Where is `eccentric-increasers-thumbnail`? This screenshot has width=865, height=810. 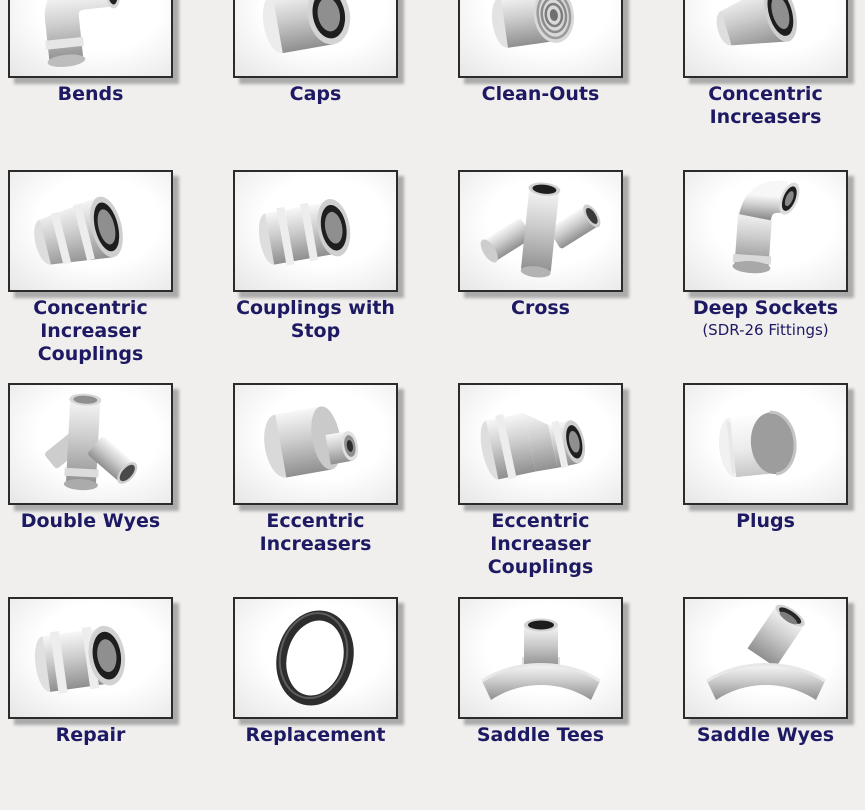
eccentric-increasers-thumbnail is located at coordinates (315, 444).